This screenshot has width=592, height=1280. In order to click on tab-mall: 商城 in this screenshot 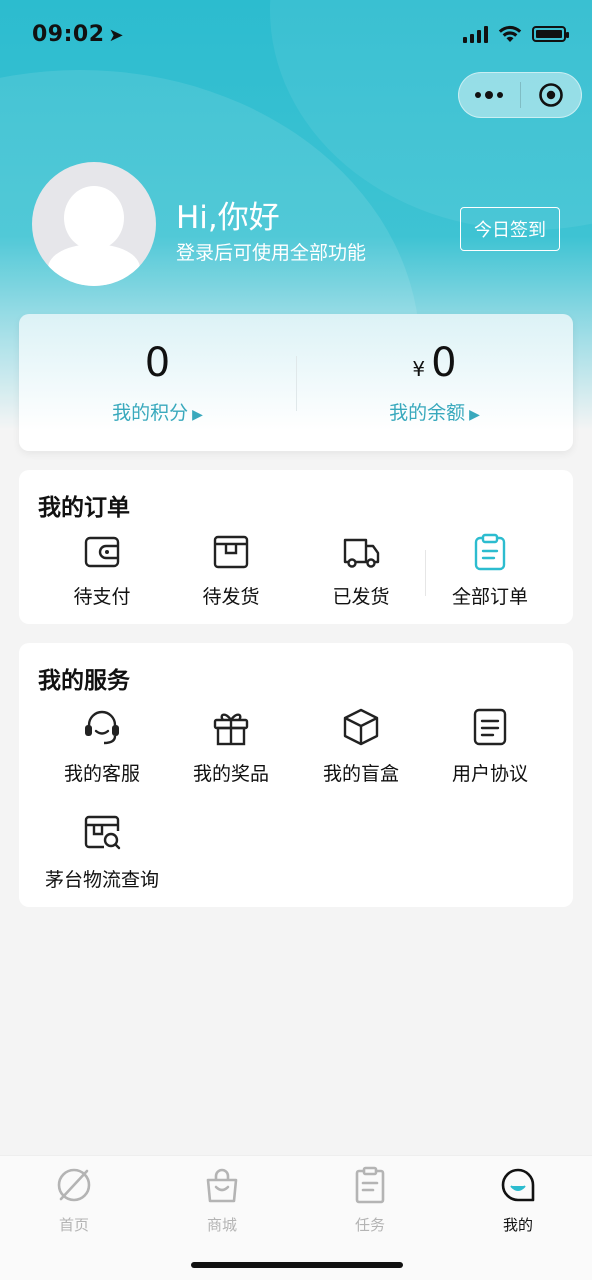, I will do `click(222, 1200)`.